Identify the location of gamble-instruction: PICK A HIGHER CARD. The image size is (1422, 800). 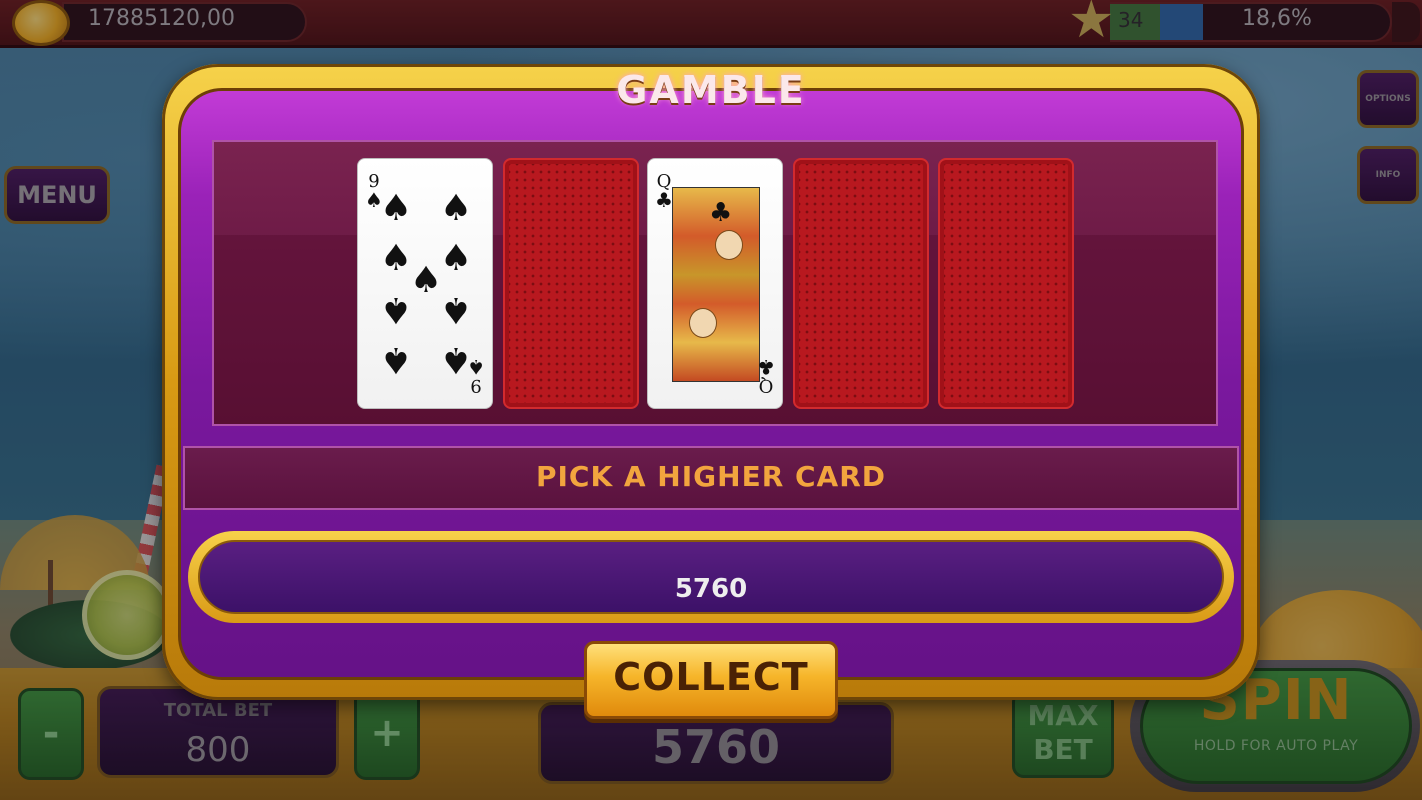
(711, 476).